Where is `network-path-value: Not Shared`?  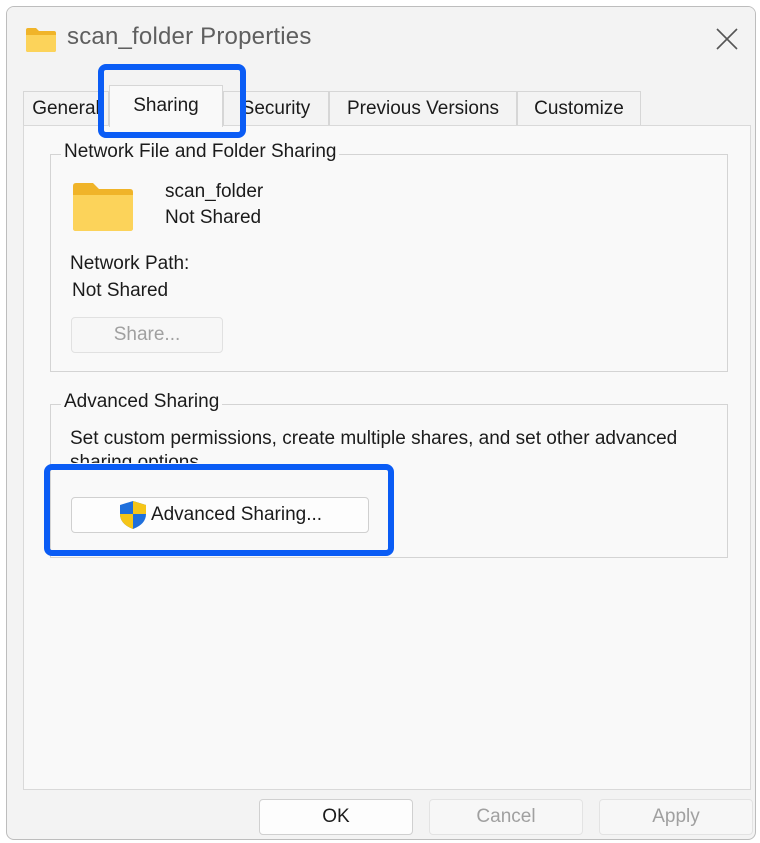 network-path-value: Not Shared is located at coordinates (120, 290).